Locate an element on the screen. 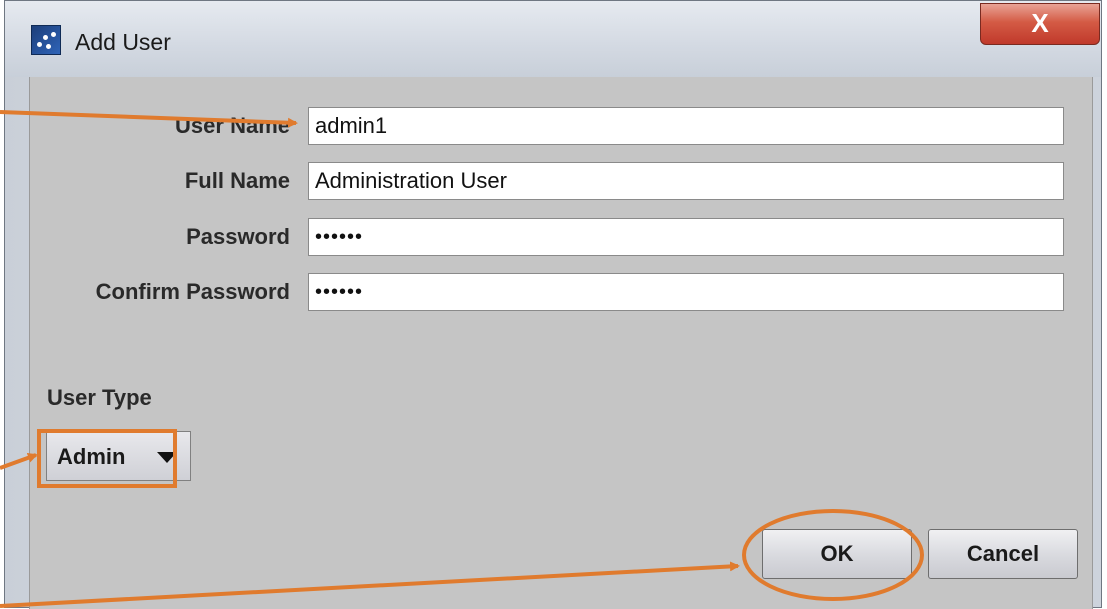 The width and height of the screenshot is (1107, 609). annotation-arrow-user-type is located at coordinates (19, 461).